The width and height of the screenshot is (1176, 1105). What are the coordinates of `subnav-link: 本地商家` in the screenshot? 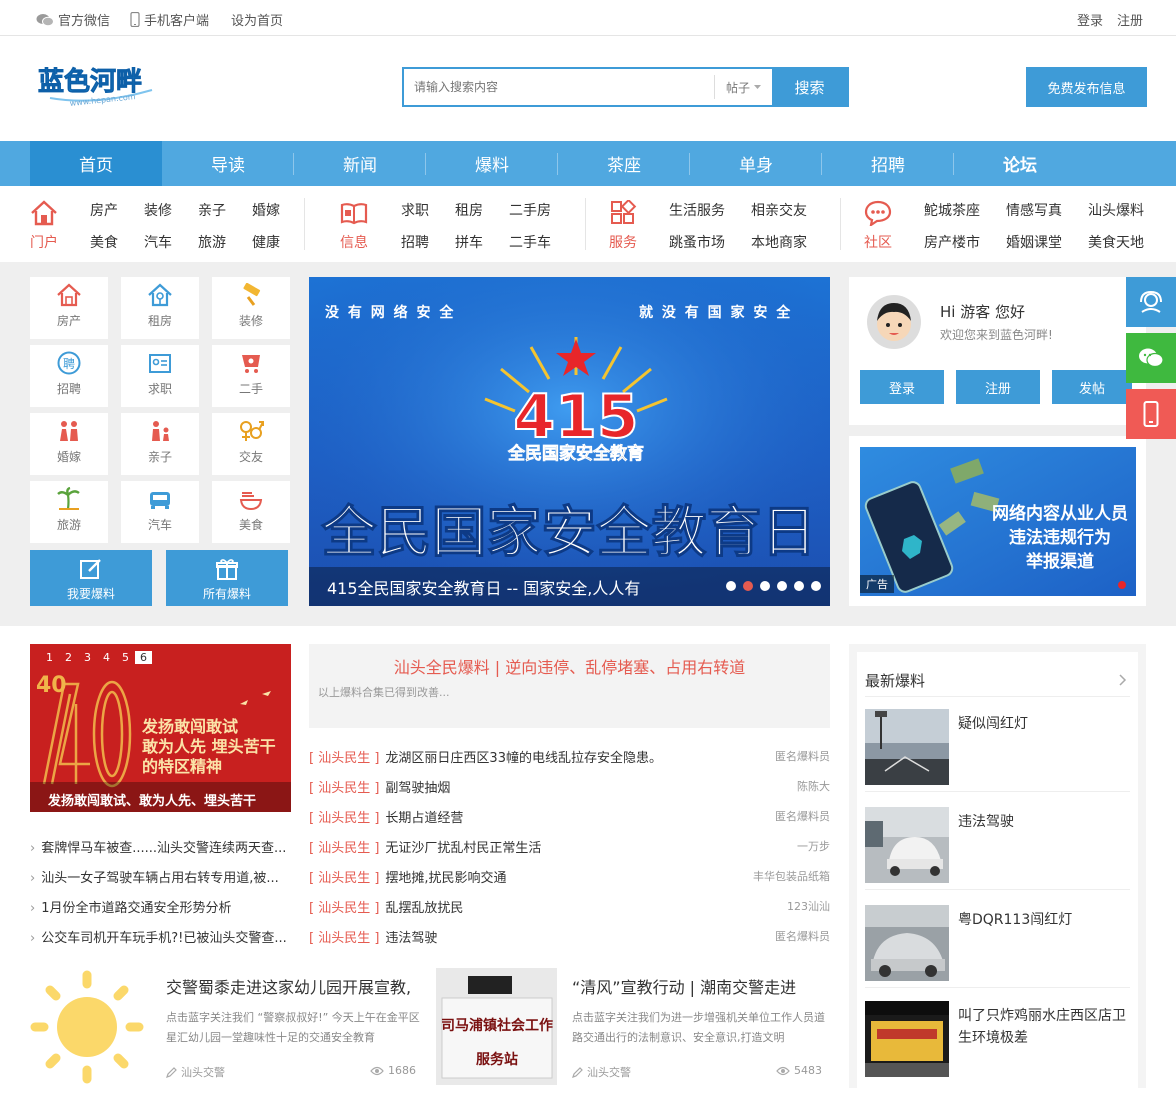 It's located at (779, 242).